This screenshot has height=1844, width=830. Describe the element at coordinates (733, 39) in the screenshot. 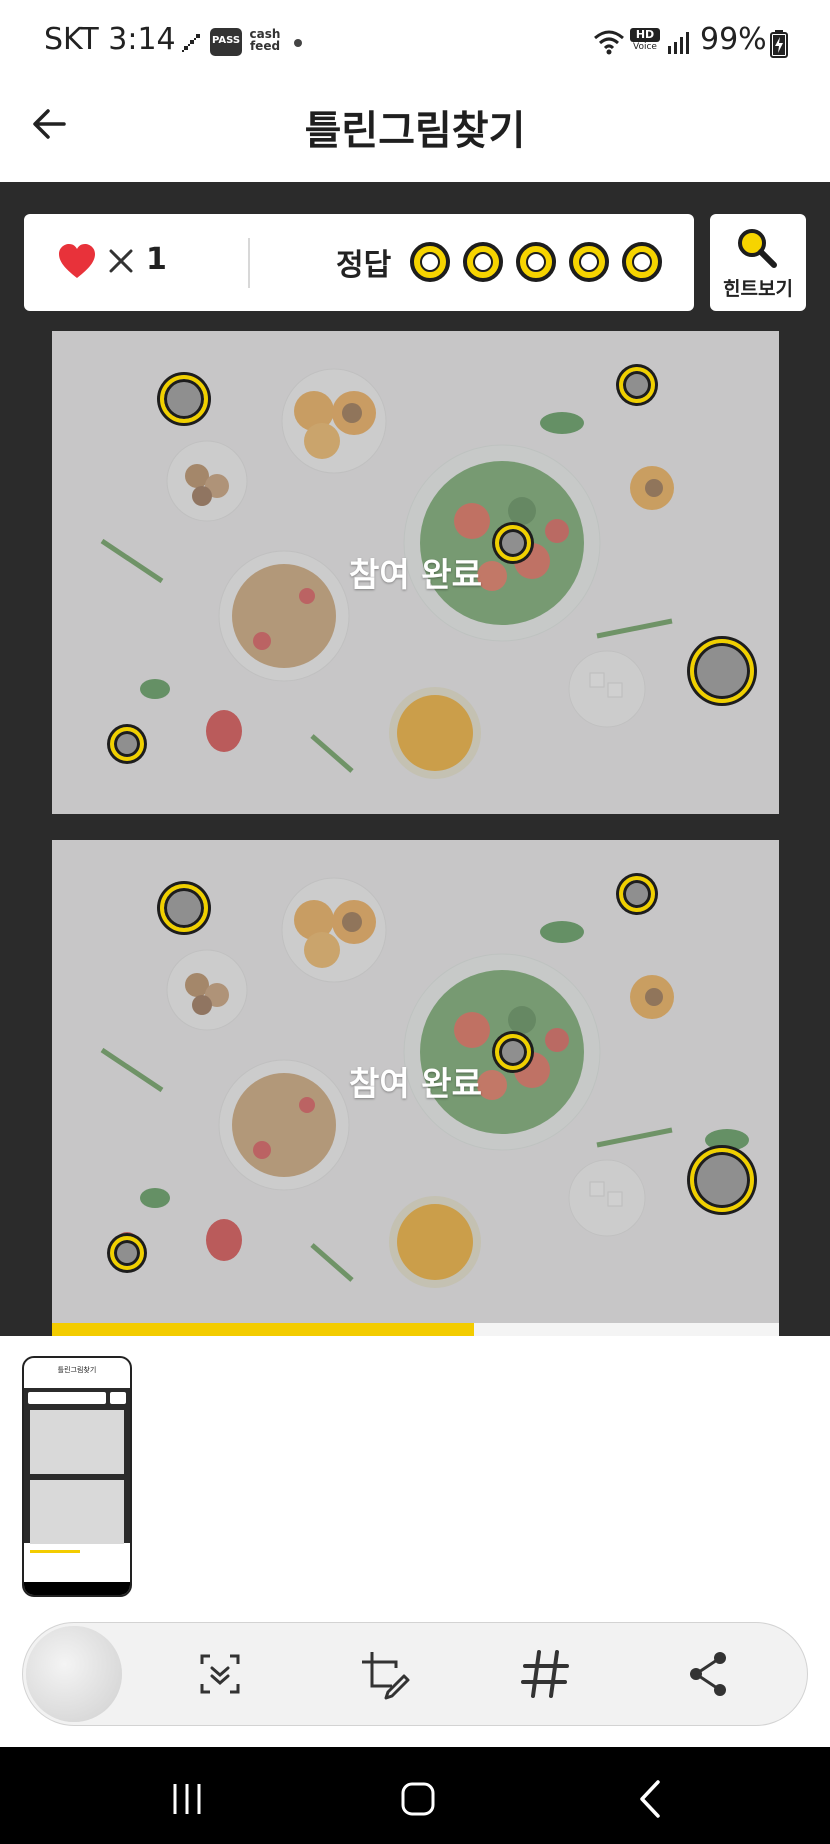

I see `battery-percent: 99%` at that location.